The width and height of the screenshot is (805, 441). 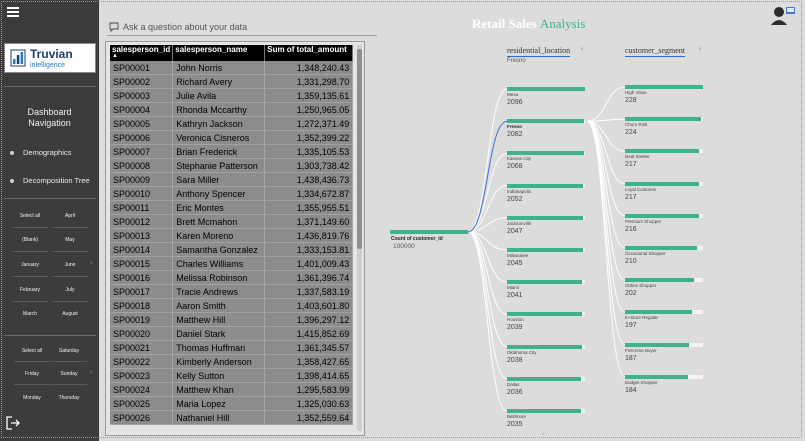 What do you see at coordinates (665, 352) in the screenshot?
I see `segment-node: First-time Buyer 187` at bounding box center [665, 352].